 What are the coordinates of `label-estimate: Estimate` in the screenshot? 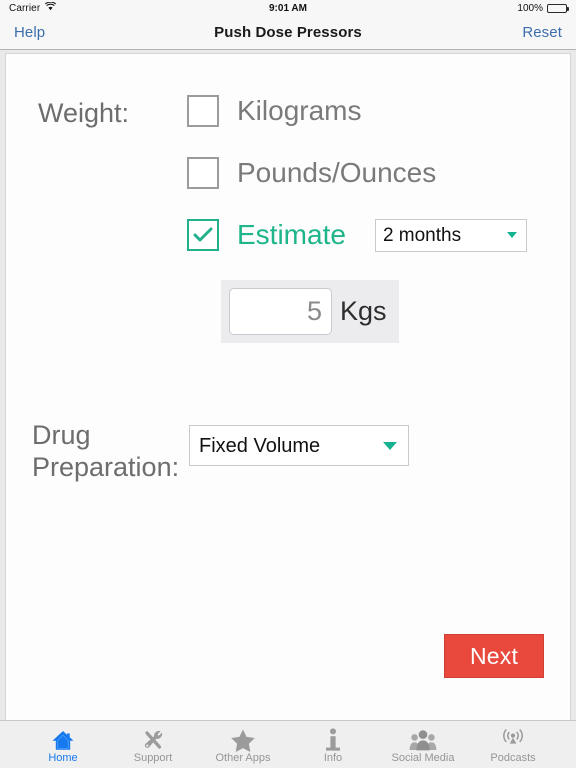 It's located at (291, 234).